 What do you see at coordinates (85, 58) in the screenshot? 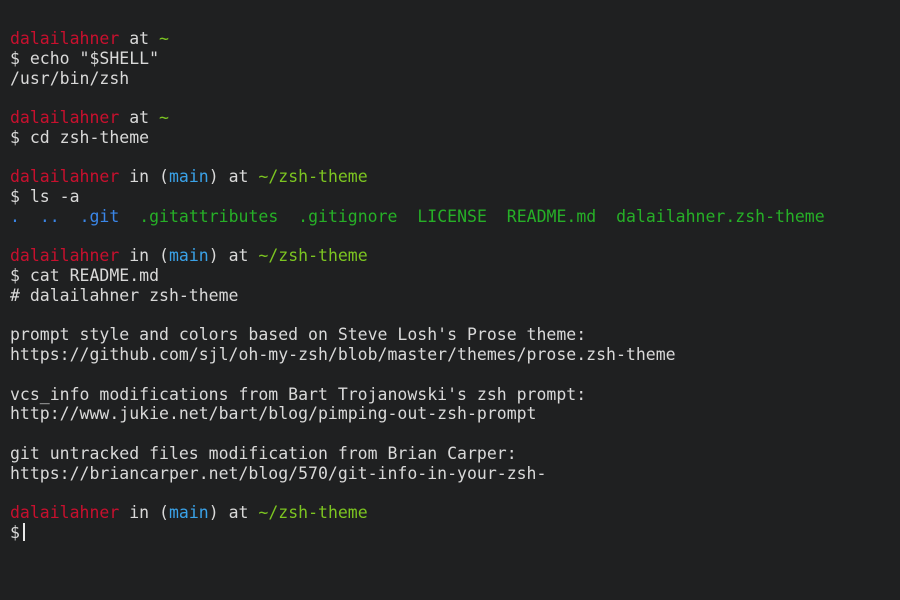
I see `command-line: $ echo "$SHELL"` at bounding box center [85, 58].